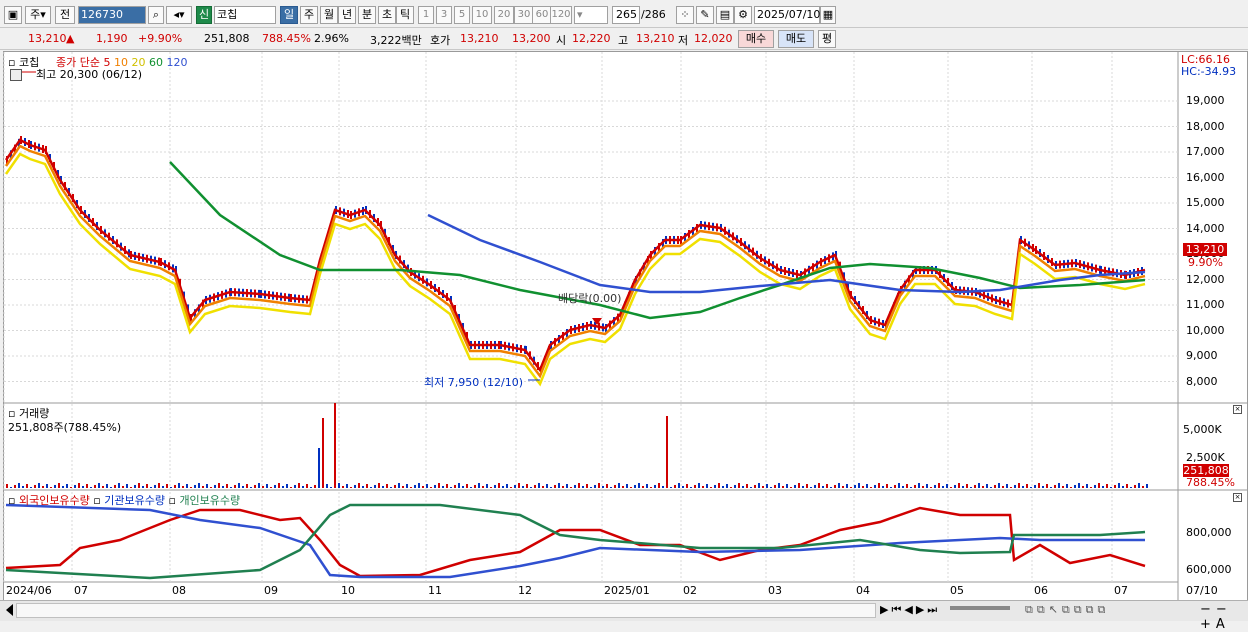 This screenshot has height=632, width=1248. I want to click on dividend-marker, so click(597, 321).